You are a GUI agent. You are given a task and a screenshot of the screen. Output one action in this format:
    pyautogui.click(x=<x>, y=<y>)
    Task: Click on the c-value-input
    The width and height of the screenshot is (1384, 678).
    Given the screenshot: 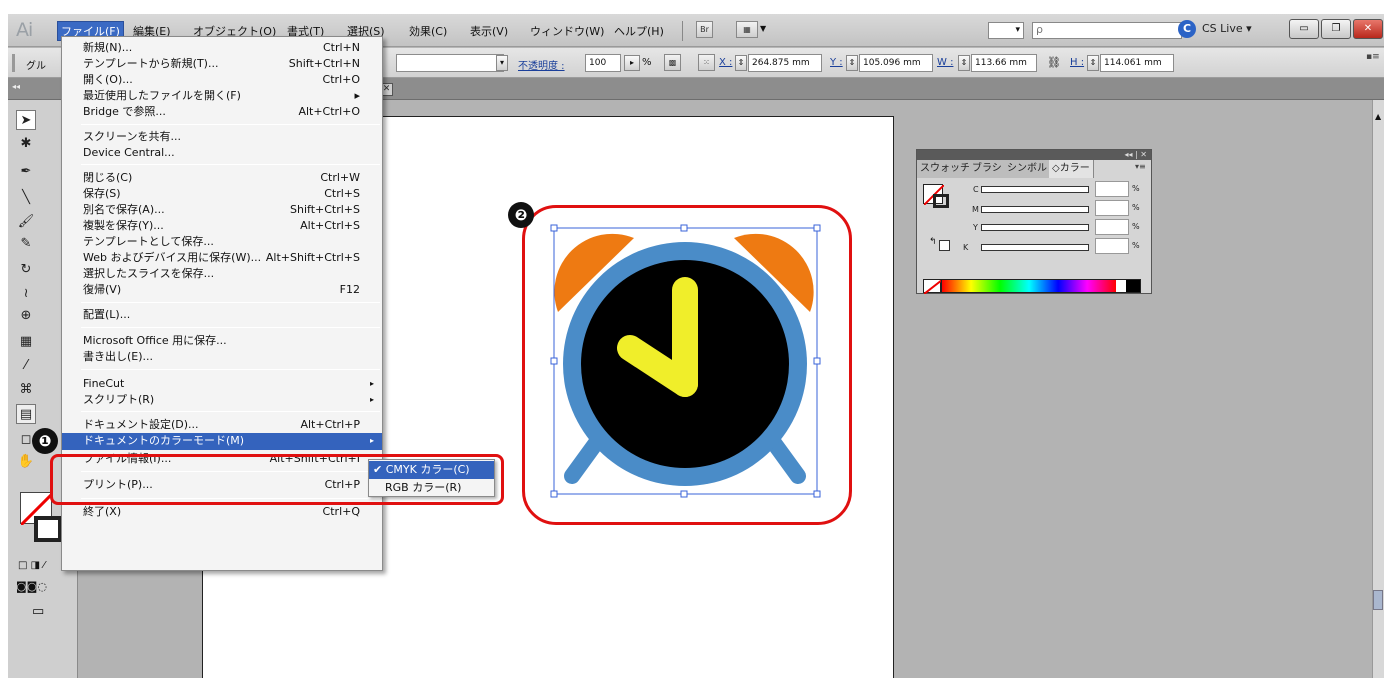 What is the action you would take?
    pyautogui.click(x=1112, y=189)
    